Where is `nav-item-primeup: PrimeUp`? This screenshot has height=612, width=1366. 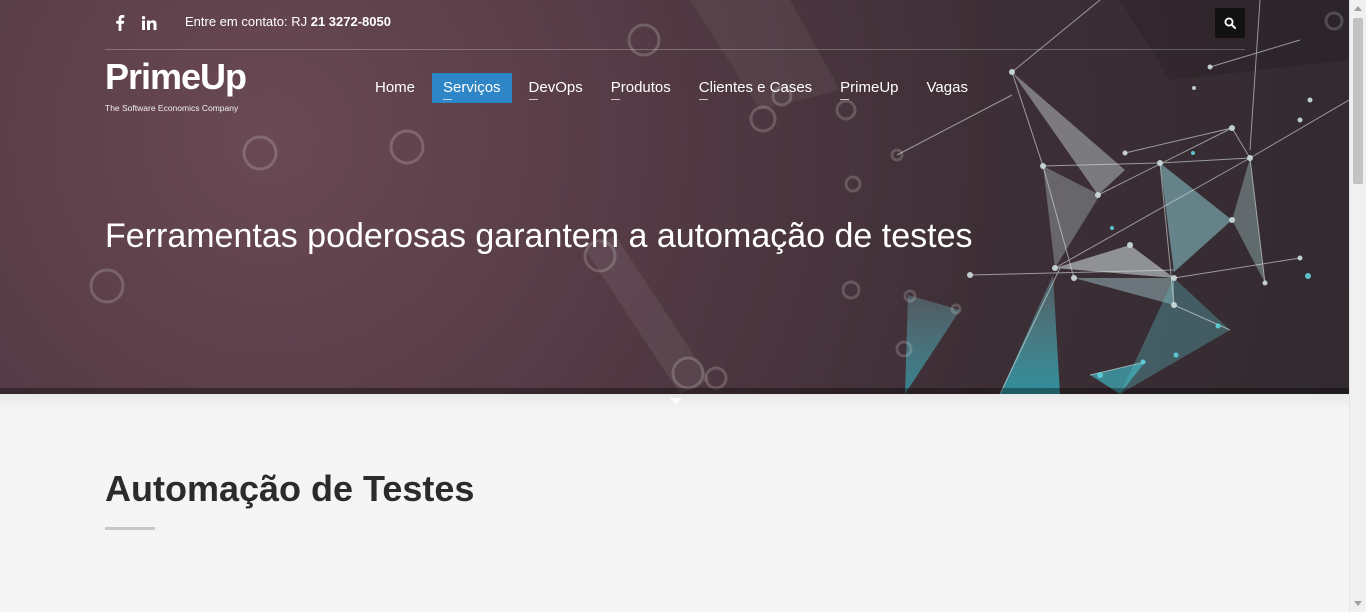
nav-item-primeup: PrimeUp is located at coordinates (869, 88).